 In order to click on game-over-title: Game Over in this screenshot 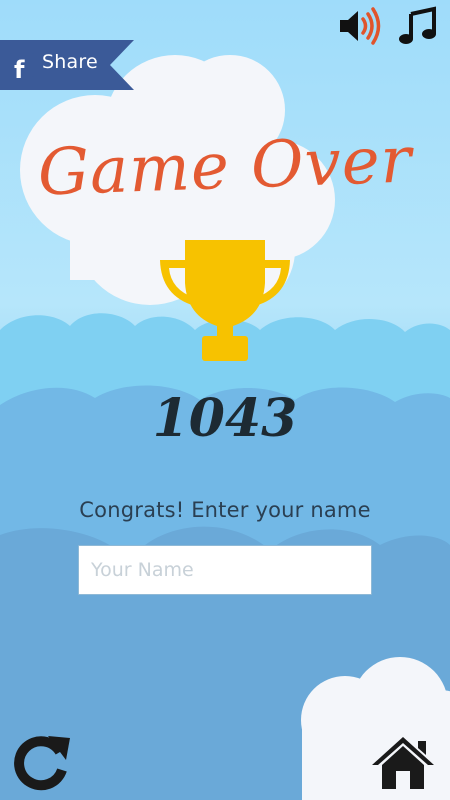, I will do `click(225, 167)`.